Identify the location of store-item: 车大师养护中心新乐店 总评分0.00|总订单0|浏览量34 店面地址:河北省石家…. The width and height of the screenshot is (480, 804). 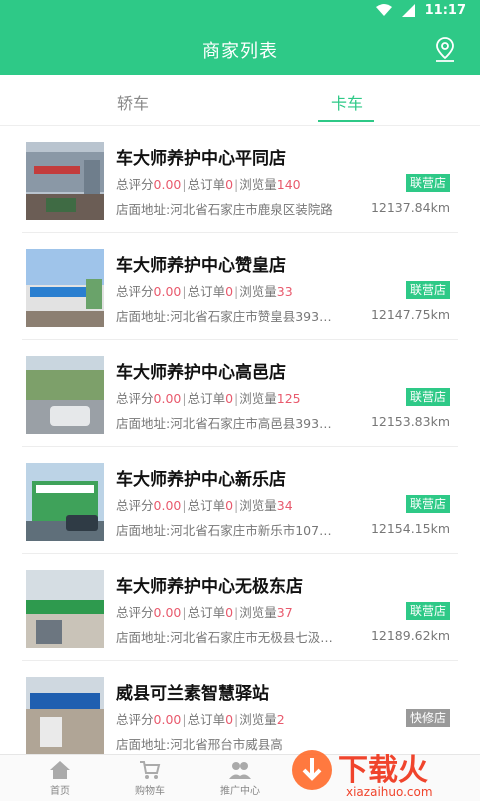
(240, 500).